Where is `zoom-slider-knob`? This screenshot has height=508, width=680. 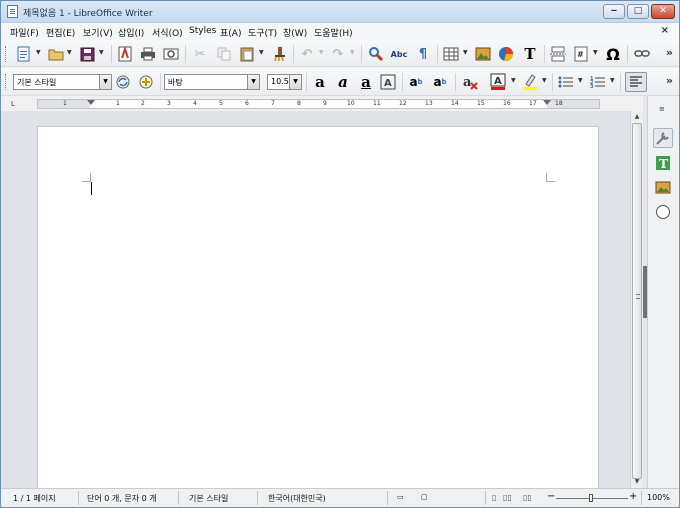 zoom-slider-knob is located at coordinates (591, 498).